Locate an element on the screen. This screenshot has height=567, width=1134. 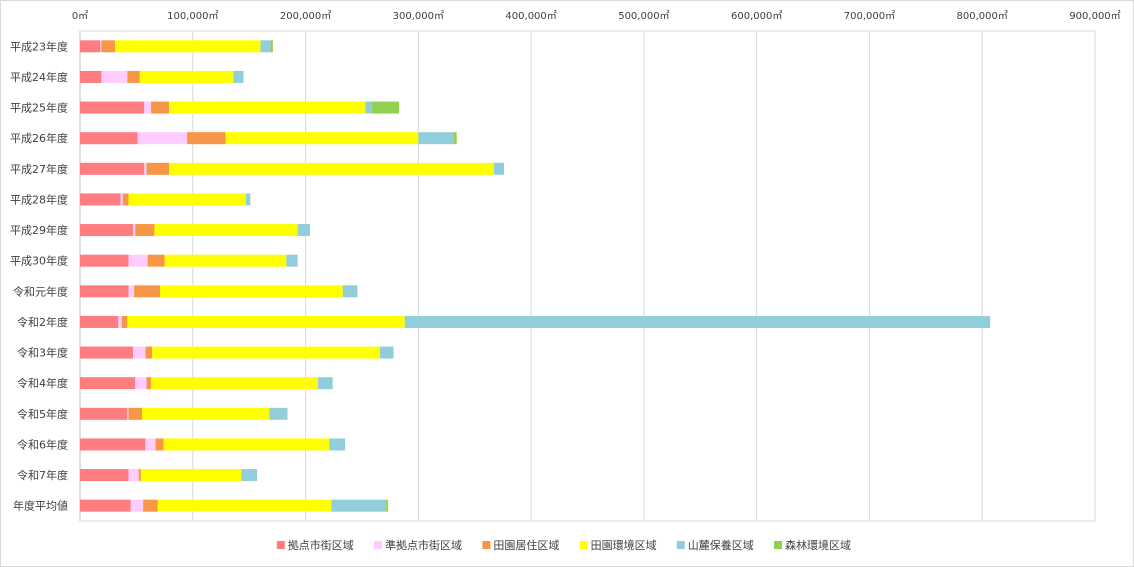
category-label: 平成24年度 is located at coordinates (39, 77).